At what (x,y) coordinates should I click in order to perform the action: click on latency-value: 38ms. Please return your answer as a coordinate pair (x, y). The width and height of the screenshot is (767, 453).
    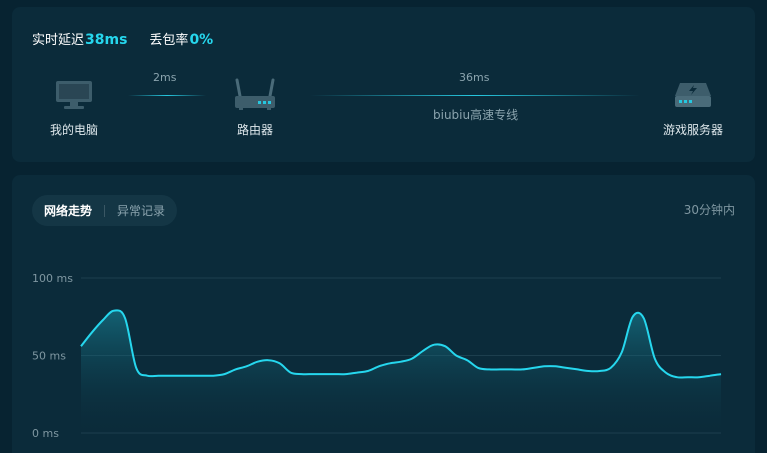
    Looking at the image, I should click on (106, 40).